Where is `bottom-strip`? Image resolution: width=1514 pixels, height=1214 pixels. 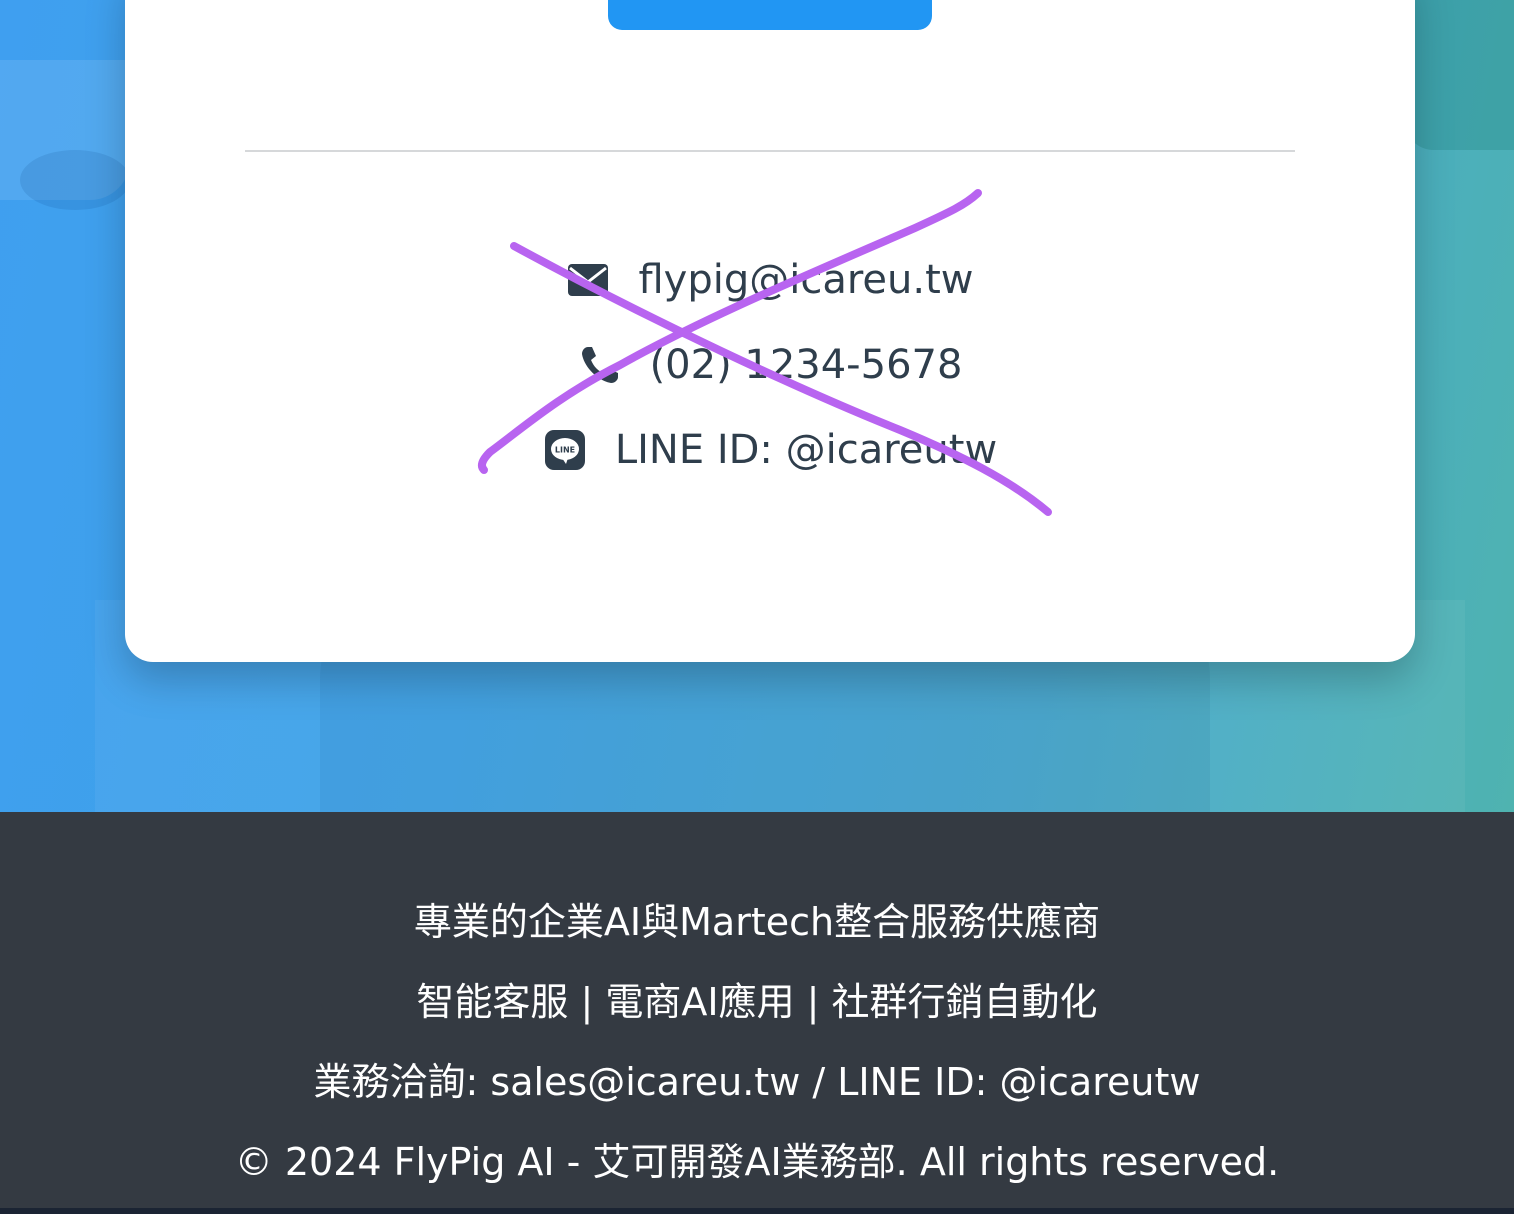 bottom-strip is located at coordinates (757, 1211).